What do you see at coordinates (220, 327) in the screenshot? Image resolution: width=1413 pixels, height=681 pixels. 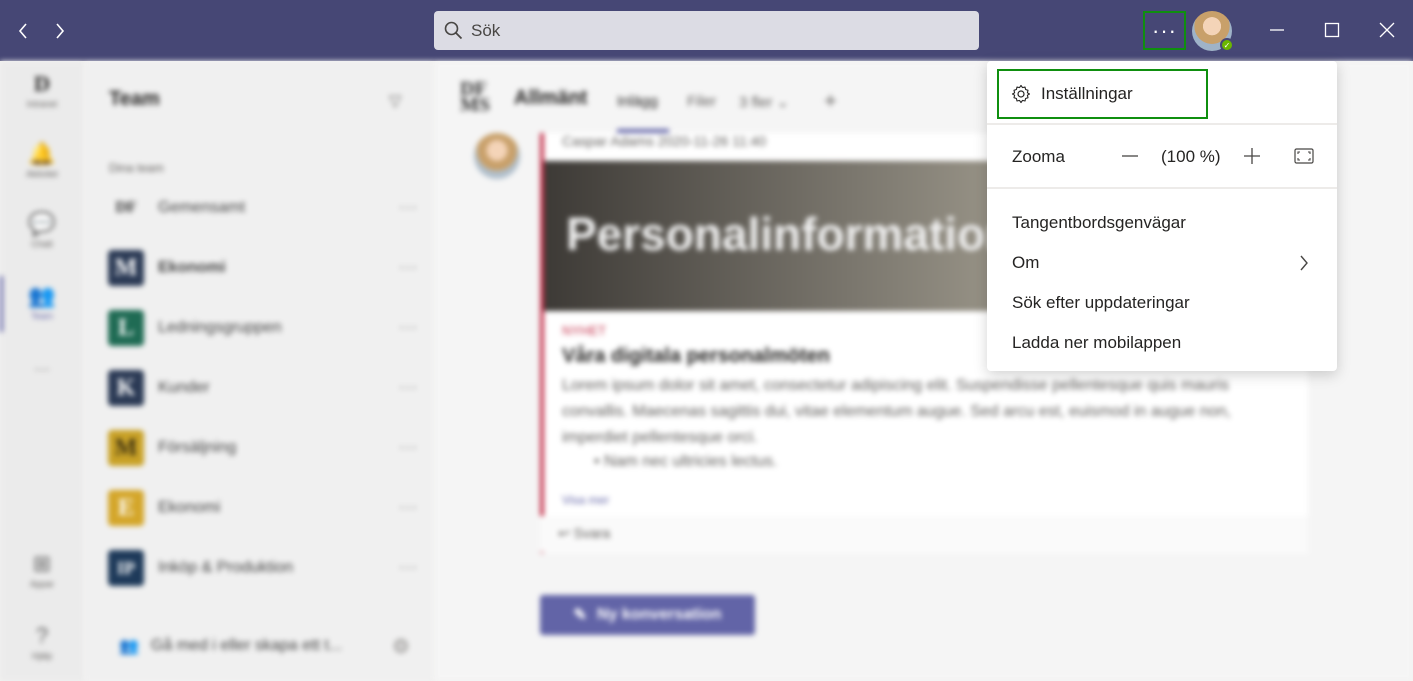 I see `team-name: Ledningsgruppen` at bounding box center [220, 327].